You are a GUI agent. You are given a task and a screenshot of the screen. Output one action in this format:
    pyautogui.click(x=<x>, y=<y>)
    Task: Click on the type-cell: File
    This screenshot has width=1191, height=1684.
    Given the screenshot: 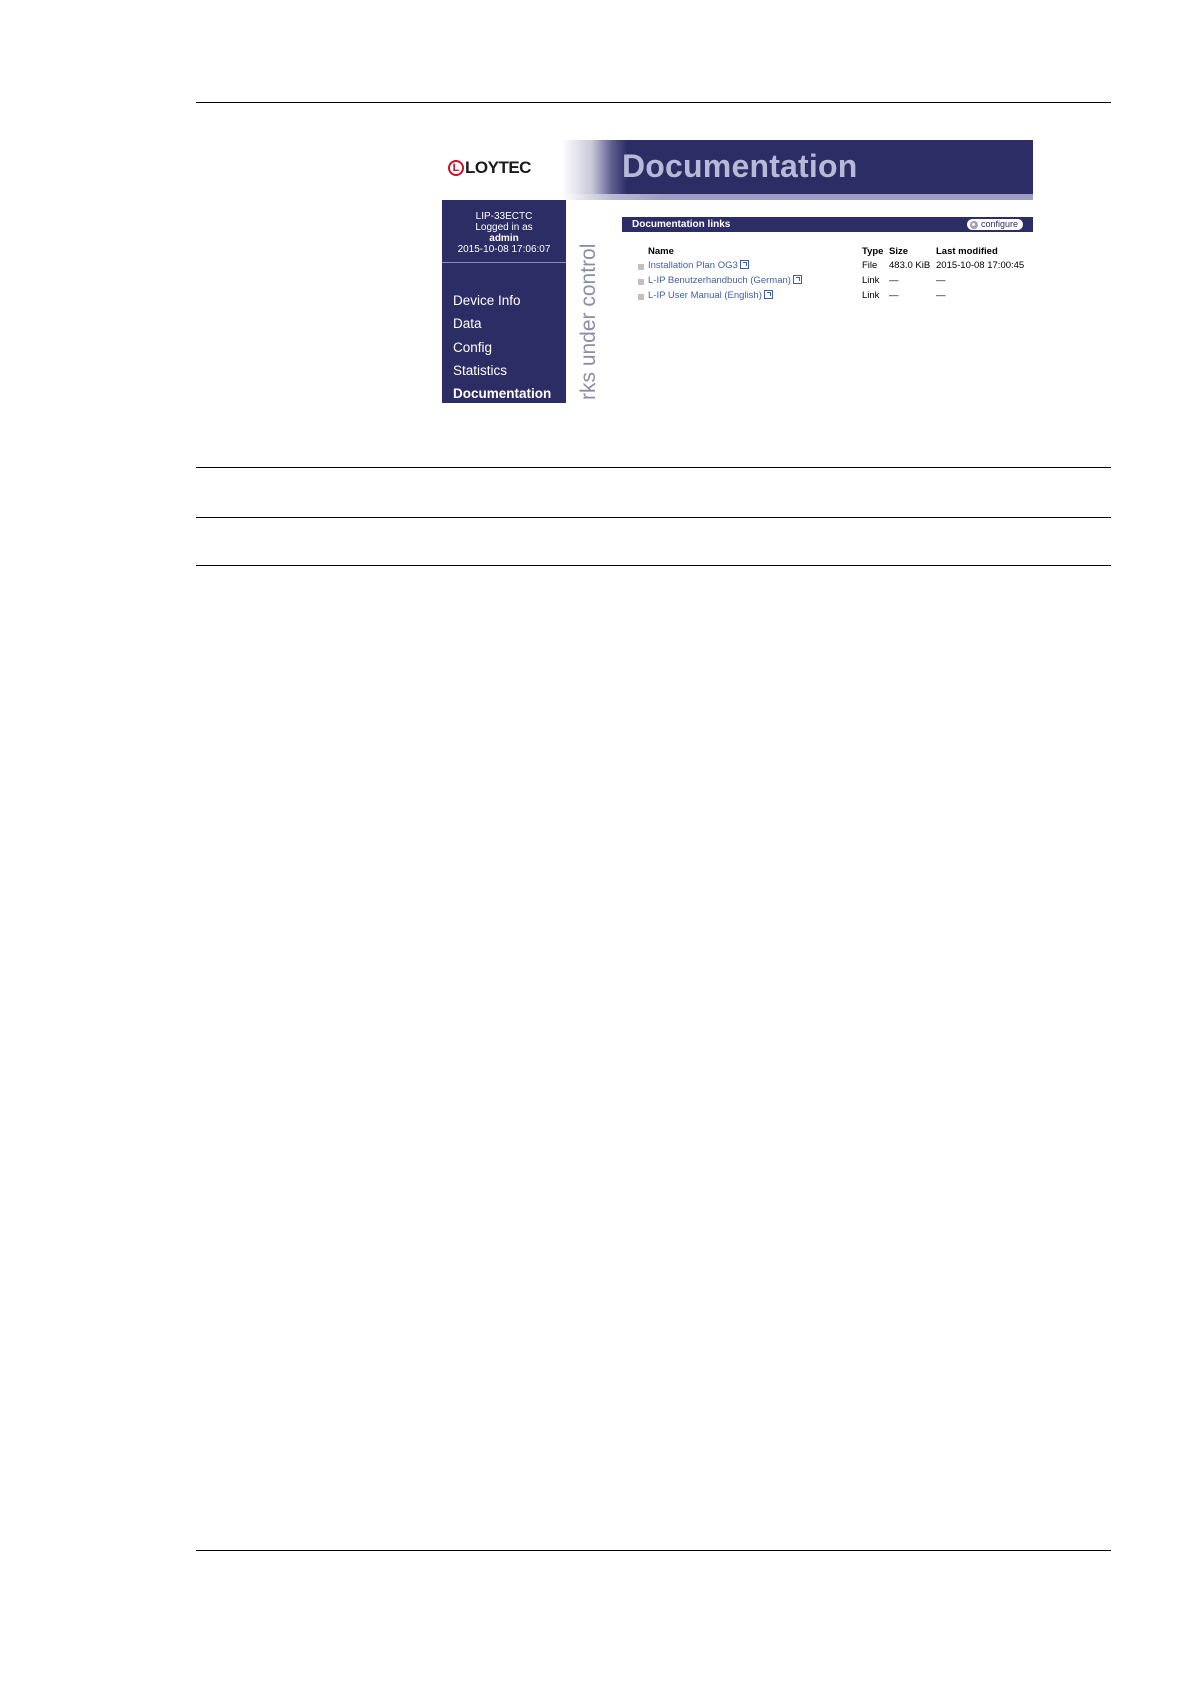 What is the action you would take?
    pyautogui.click(x=870, y=265)
    